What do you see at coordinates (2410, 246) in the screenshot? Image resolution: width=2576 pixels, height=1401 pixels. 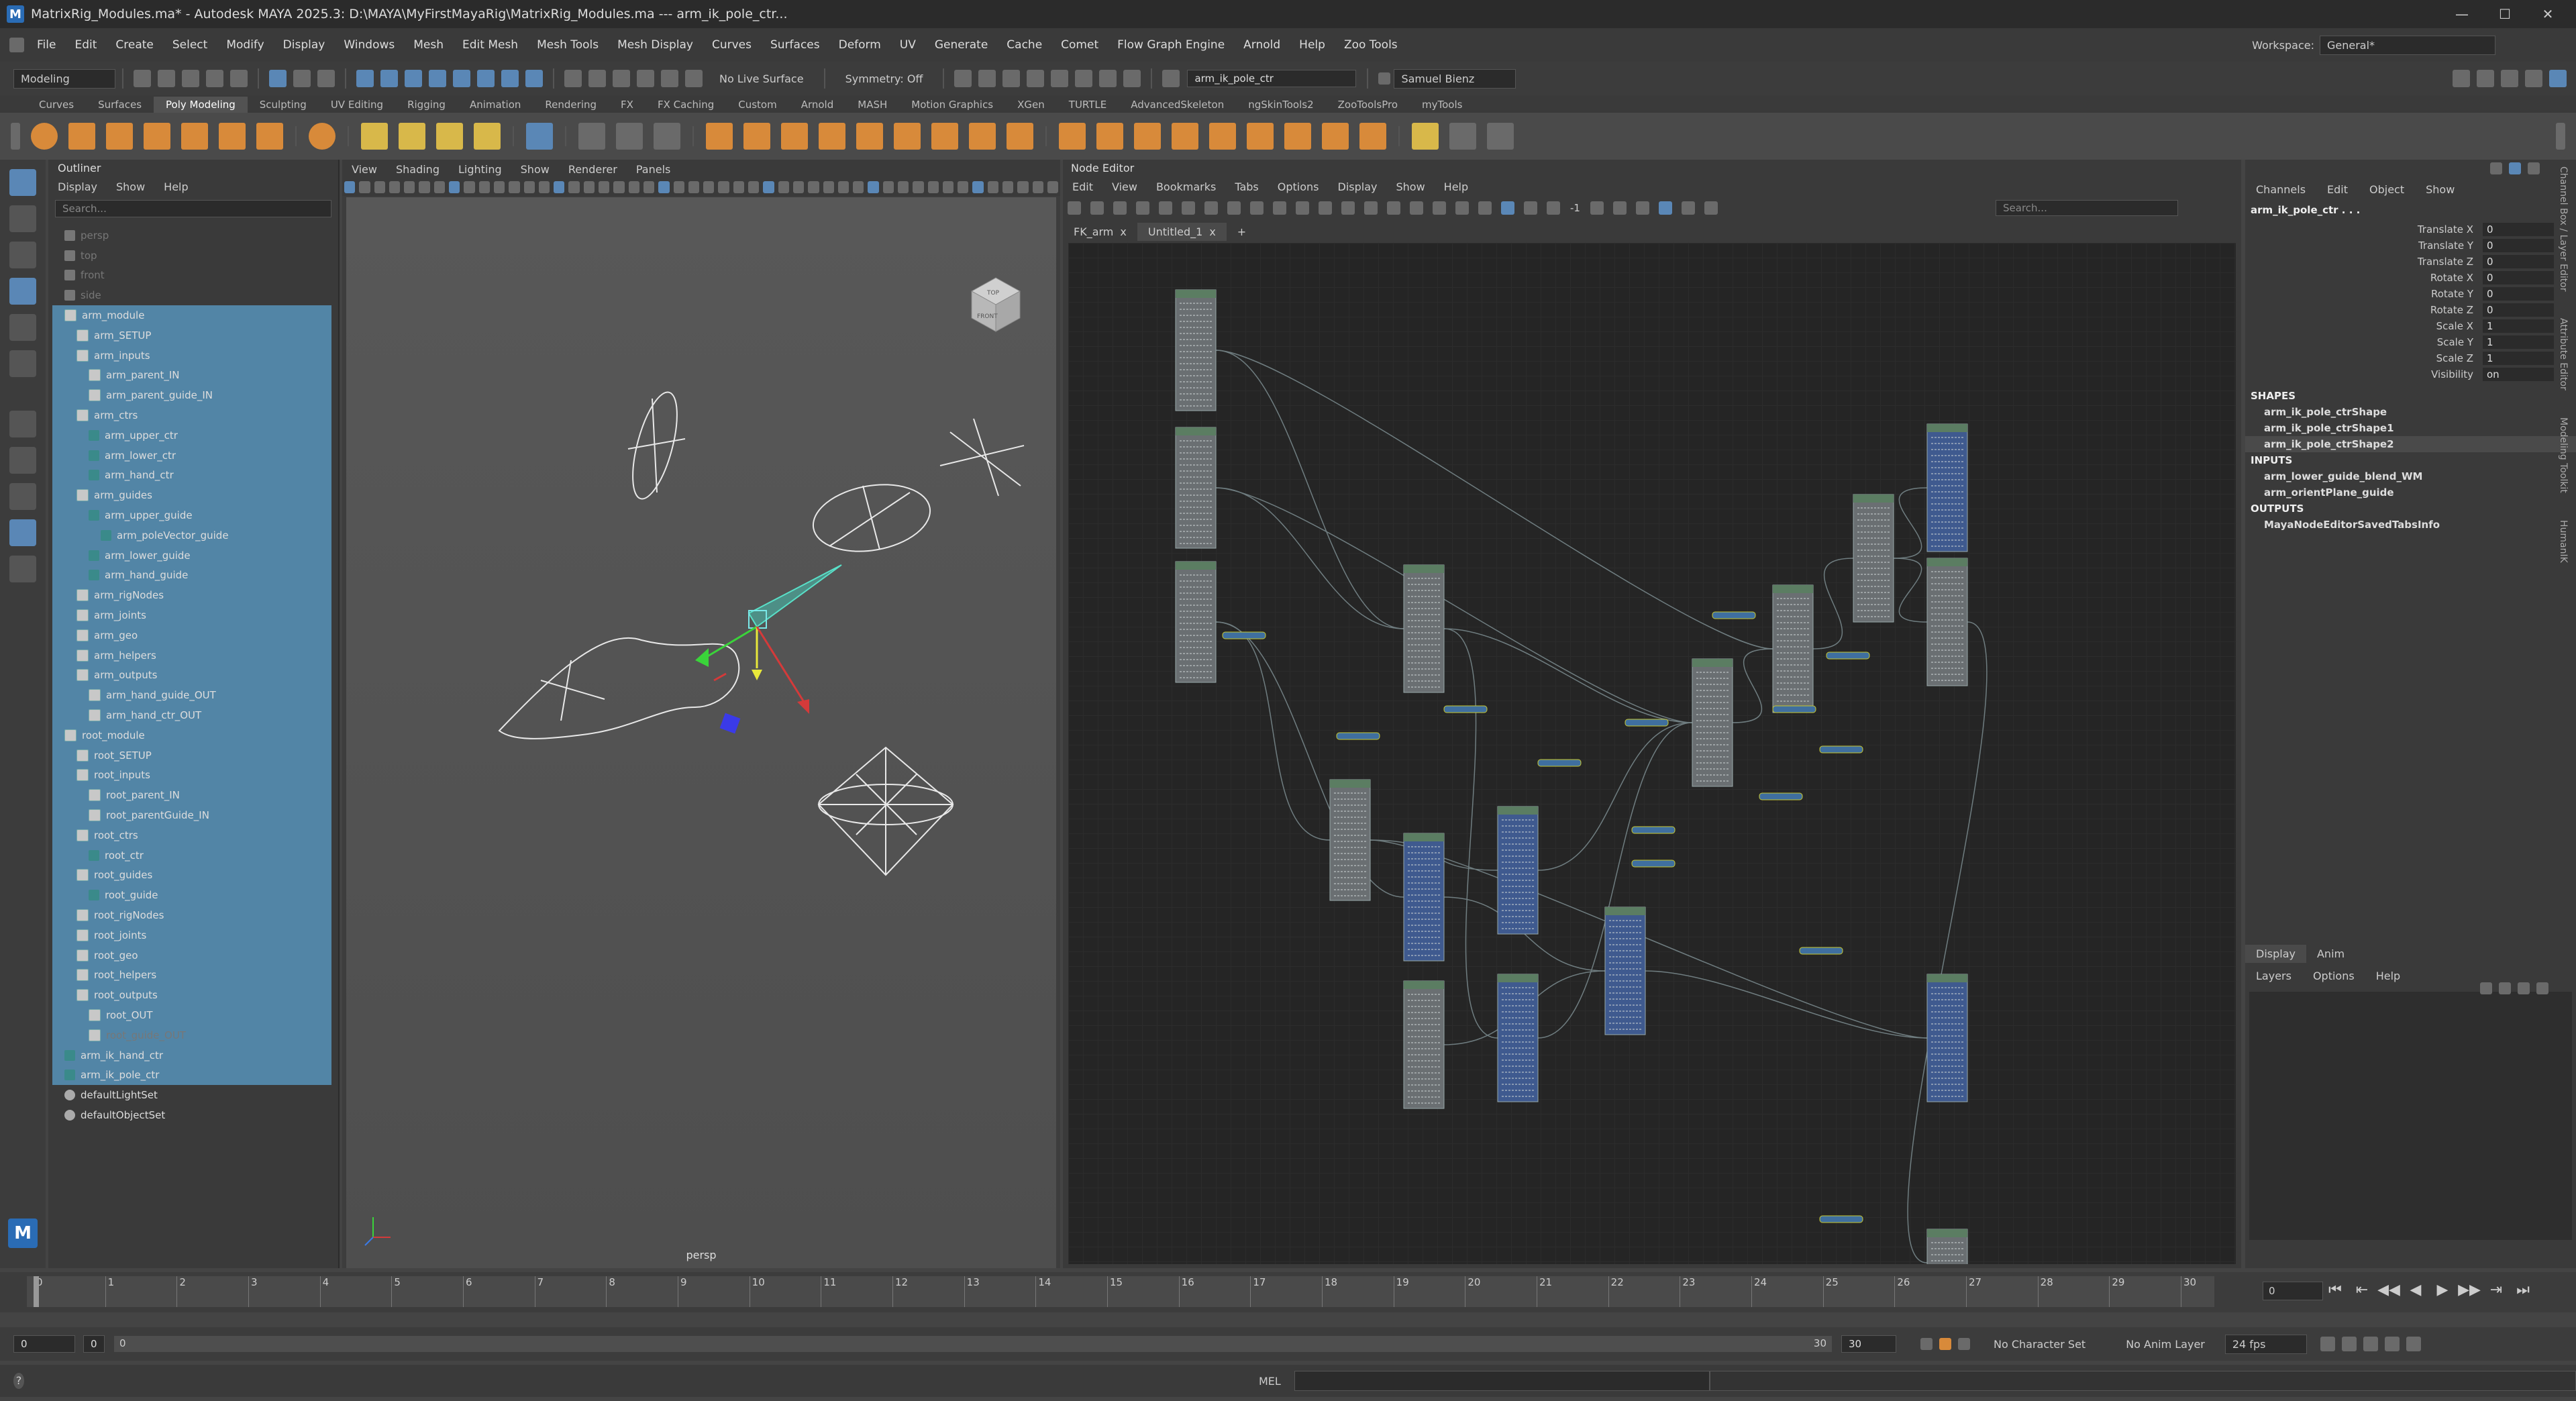 I see `channel-attribute-row: Translate Y0` at bounding box center [2410, 246].